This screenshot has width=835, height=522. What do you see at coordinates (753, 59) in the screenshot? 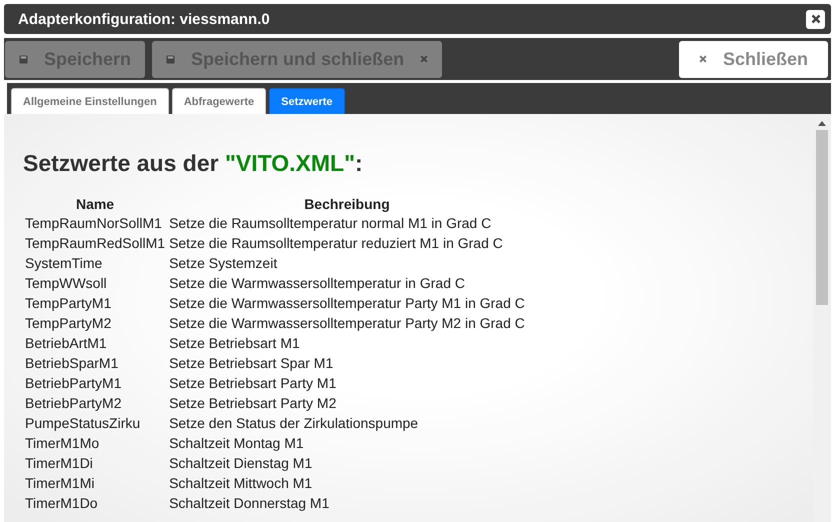
I see `close-button: Schließen` at bounding box center [753, 59].